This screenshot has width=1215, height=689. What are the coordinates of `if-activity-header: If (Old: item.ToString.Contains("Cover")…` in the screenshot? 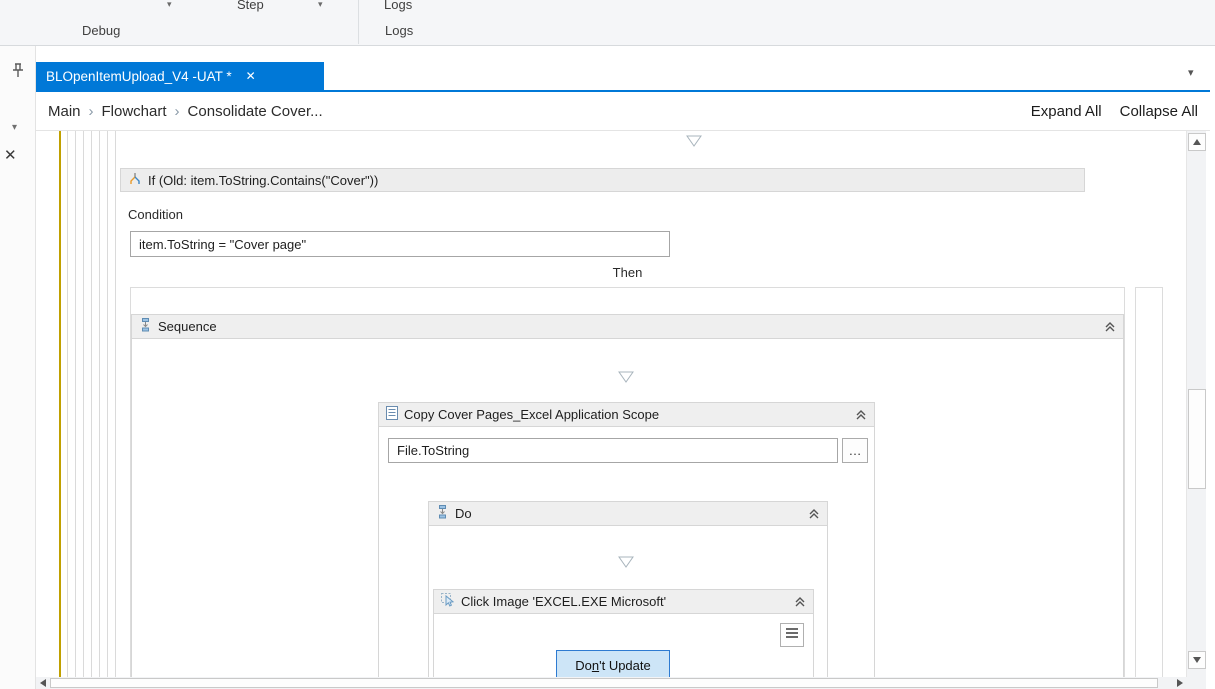 It's located at (602, 180).